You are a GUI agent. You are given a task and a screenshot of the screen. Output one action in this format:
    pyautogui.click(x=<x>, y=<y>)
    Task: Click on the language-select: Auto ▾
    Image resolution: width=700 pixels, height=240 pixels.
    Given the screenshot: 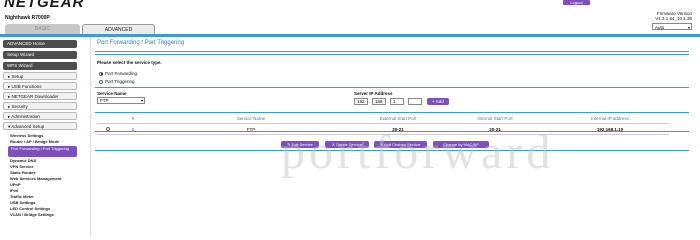 What is the action you would take?
    pyautogui.click(x=672, y=26)
    